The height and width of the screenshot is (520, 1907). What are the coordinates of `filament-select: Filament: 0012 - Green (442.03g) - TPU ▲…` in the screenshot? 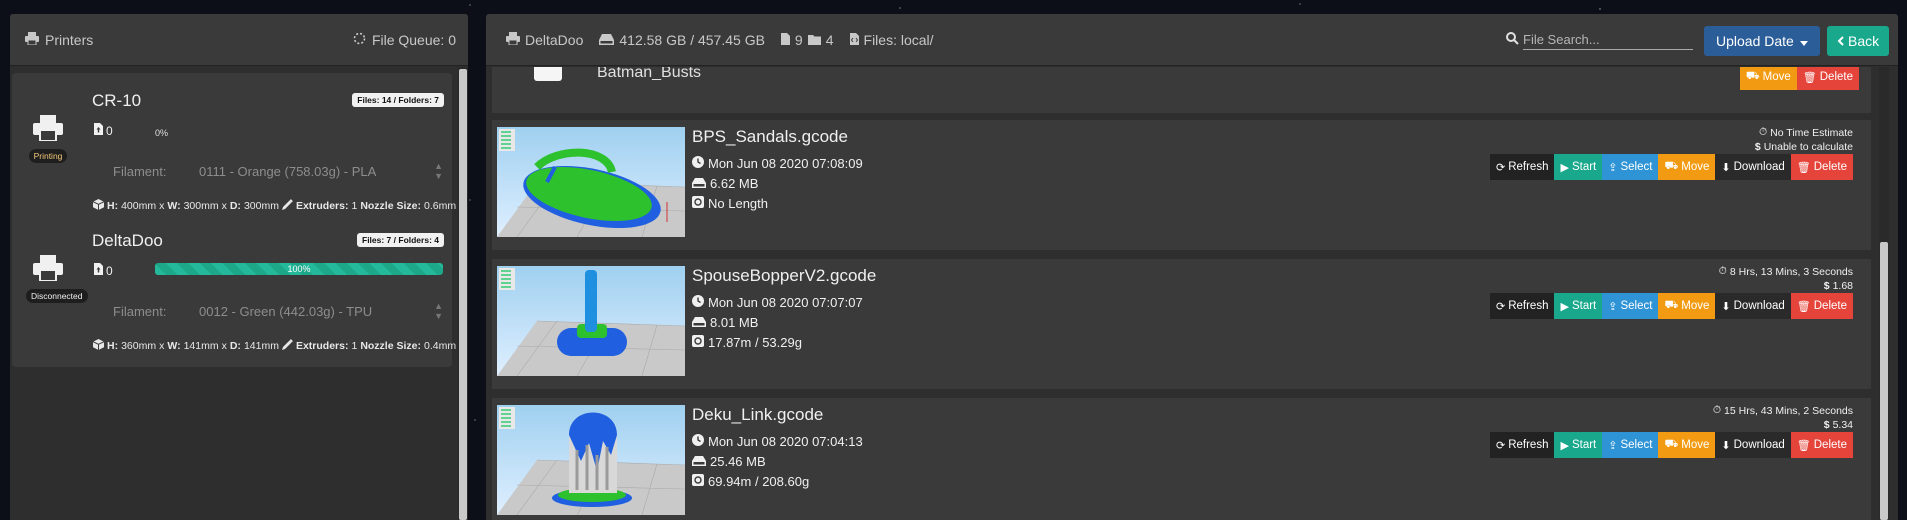 It's located at (283, 311).